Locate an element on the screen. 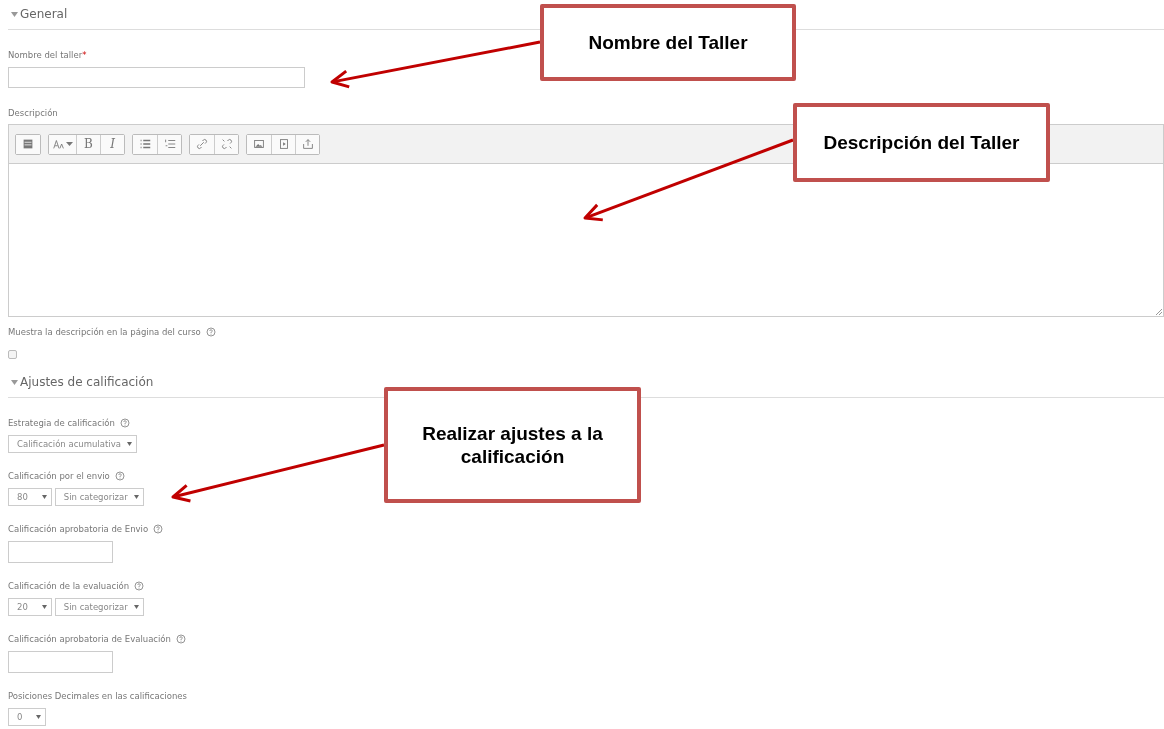 This screenshot has height=729, width=1164. bold-button: B is located at coordinates (88, 144).